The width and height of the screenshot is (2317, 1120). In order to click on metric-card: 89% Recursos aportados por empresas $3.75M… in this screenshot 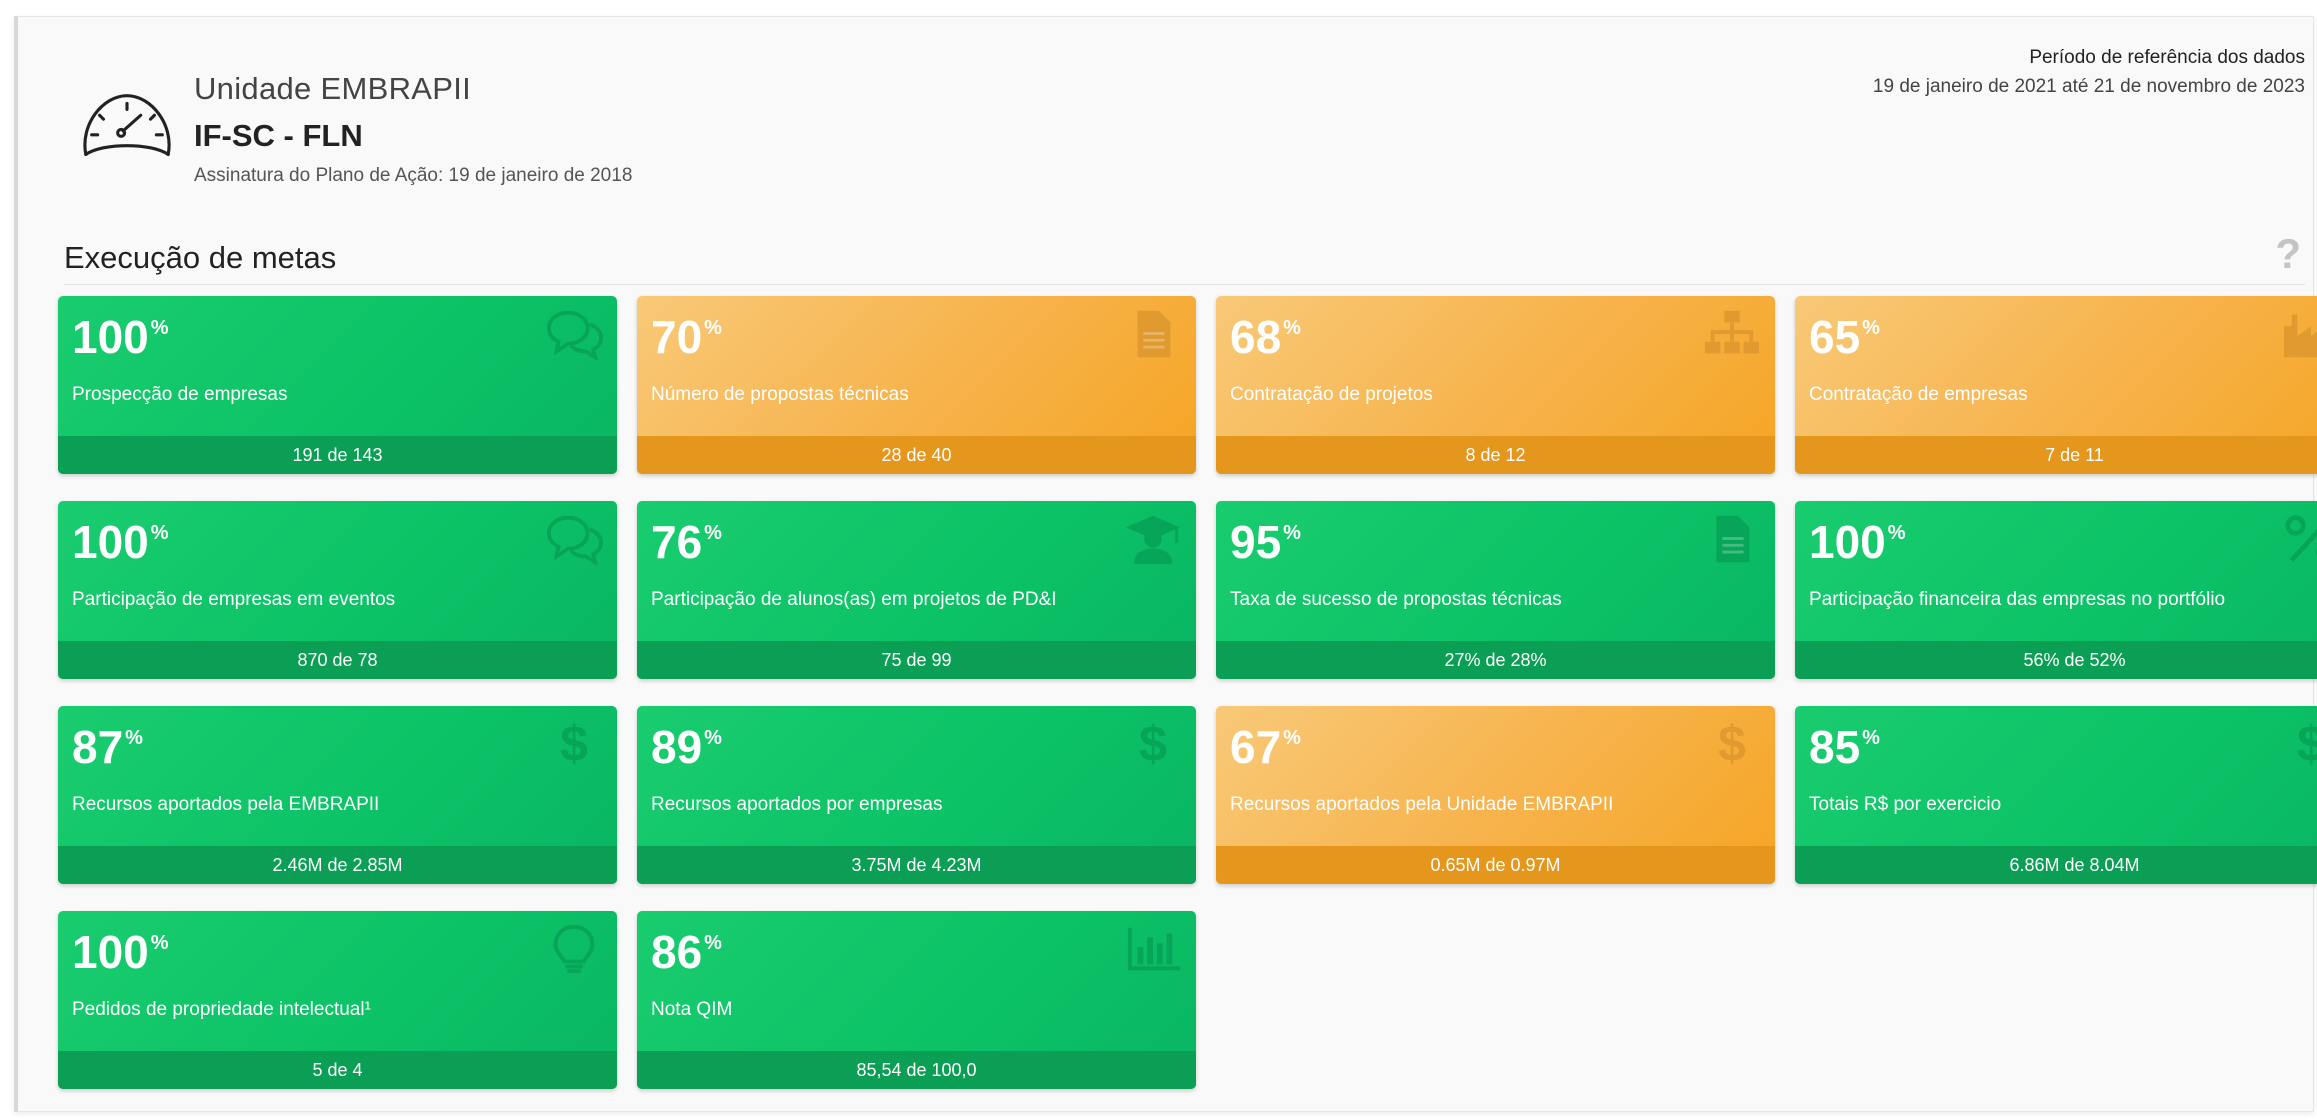, I will do `click(916, 795)`.